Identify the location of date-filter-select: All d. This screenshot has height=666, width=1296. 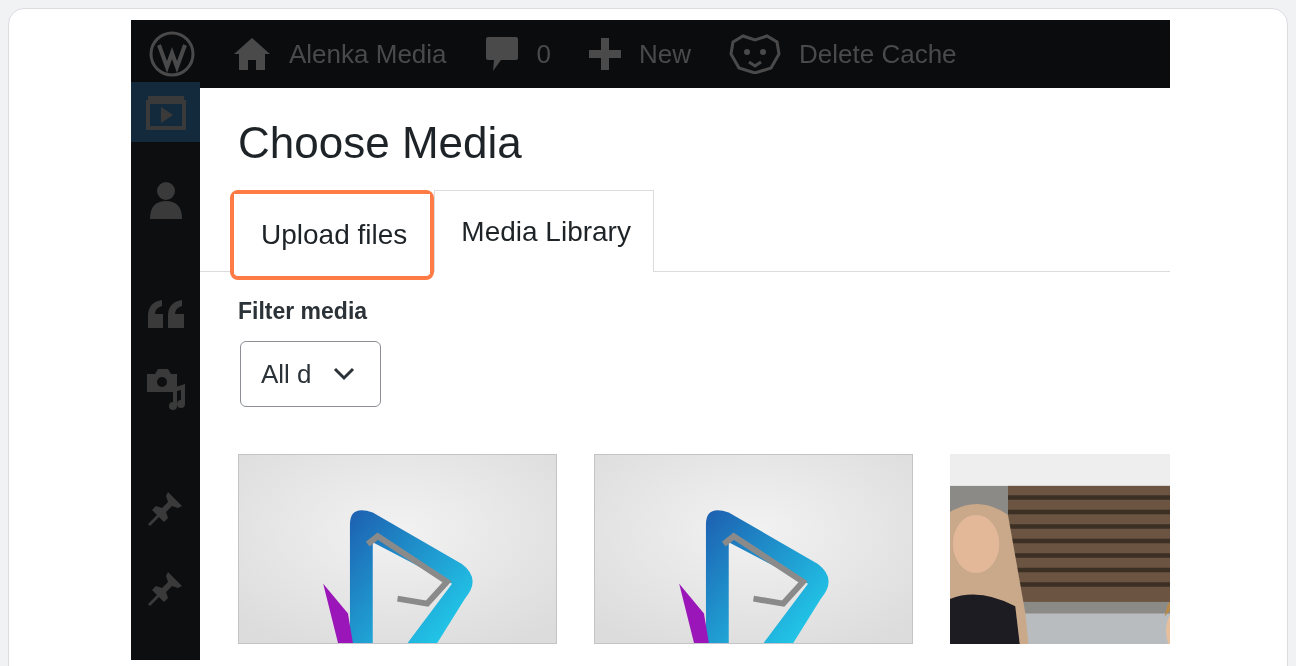
(310, 374).